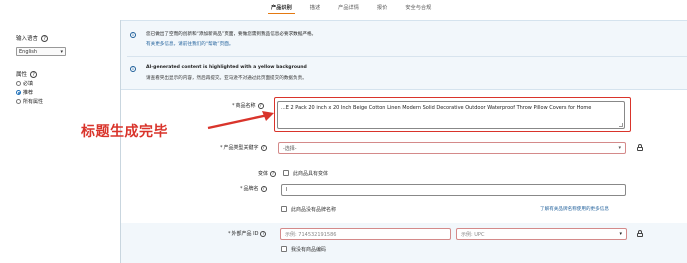  I want to click on external-id-label: *外部产品 ID?, so click(247, 233).